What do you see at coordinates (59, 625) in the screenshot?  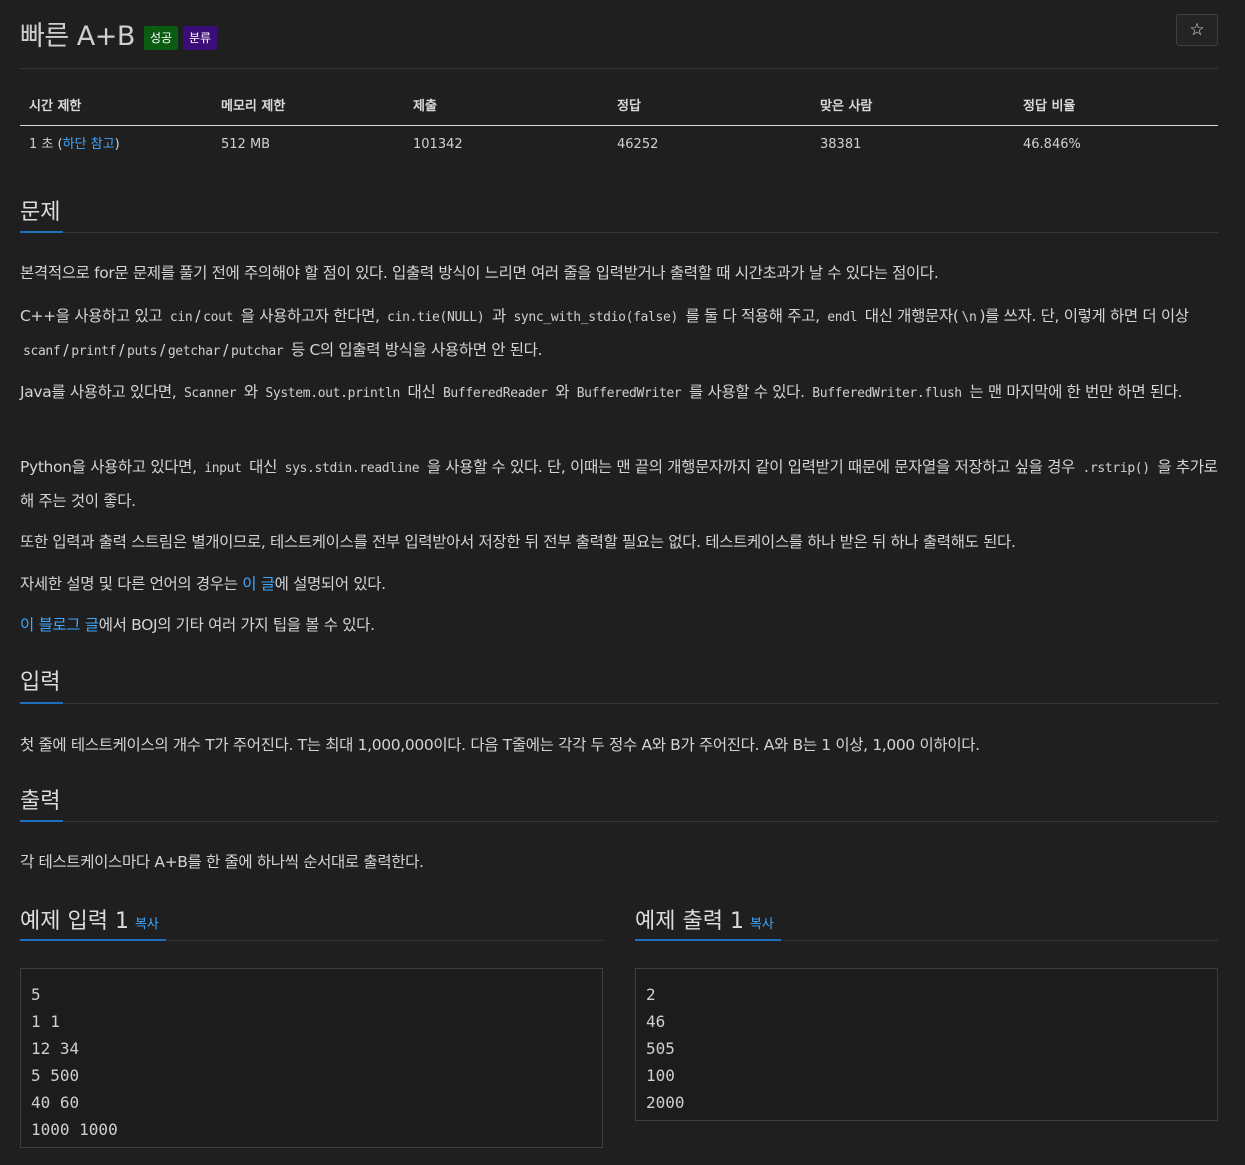 I see `blog-post-link: 이 블로그 글` at bounding box center [59, 625].